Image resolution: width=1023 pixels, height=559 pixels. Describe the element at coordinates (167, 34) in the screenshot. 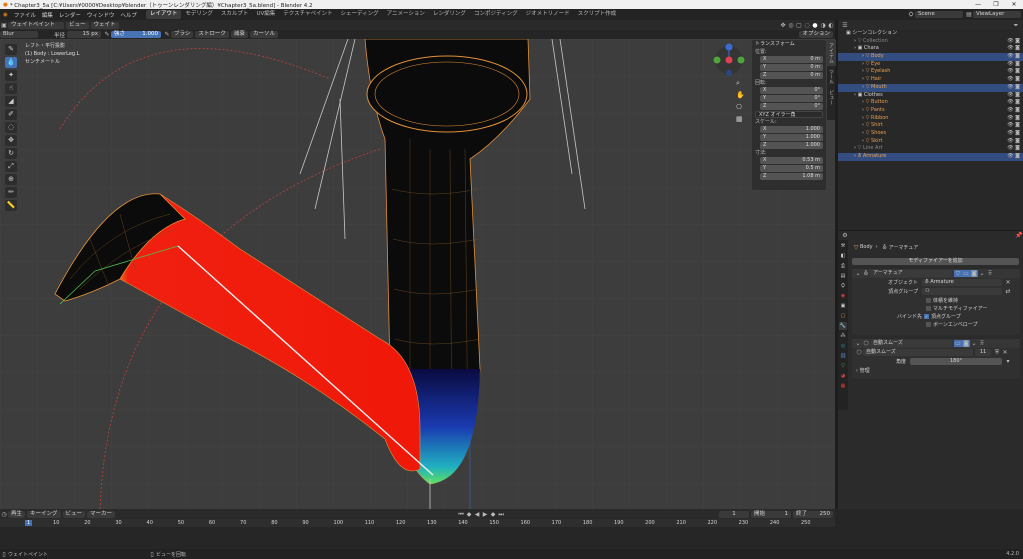

I see `strength-pressure-icon: ✎` at that location.